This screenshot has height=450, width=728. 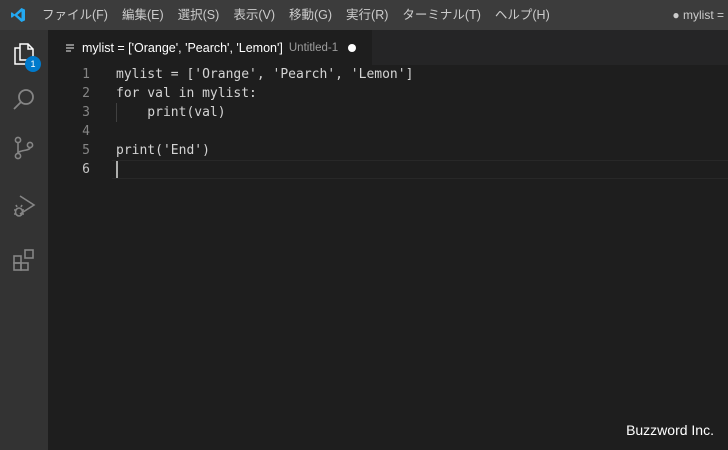 What do you see at coordinates (199, 15) in the screenshot?
I see `menu-selection: 選択(S)` at bounding box center [199, 15].